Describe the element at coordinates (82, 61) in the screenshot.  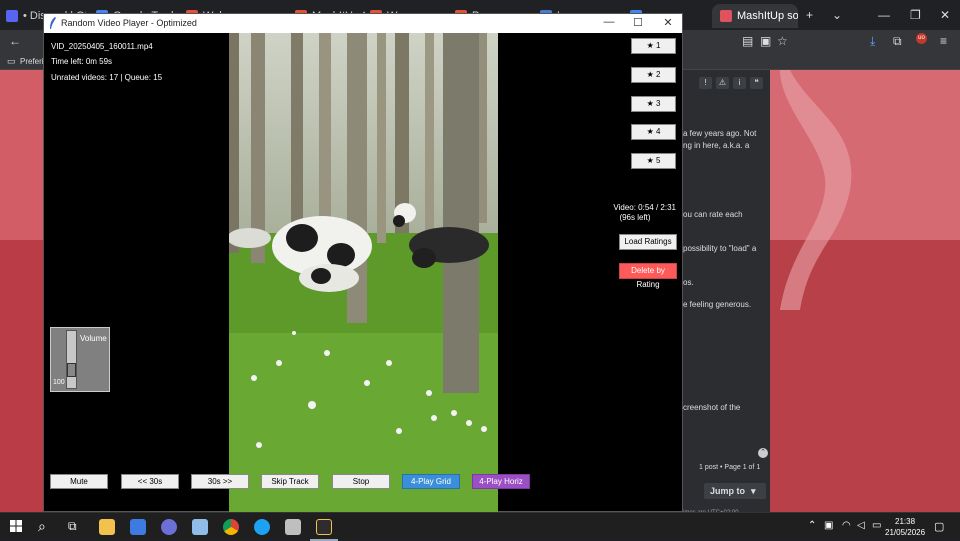
I see `time-left: Time left: 0m 59s` at that location.